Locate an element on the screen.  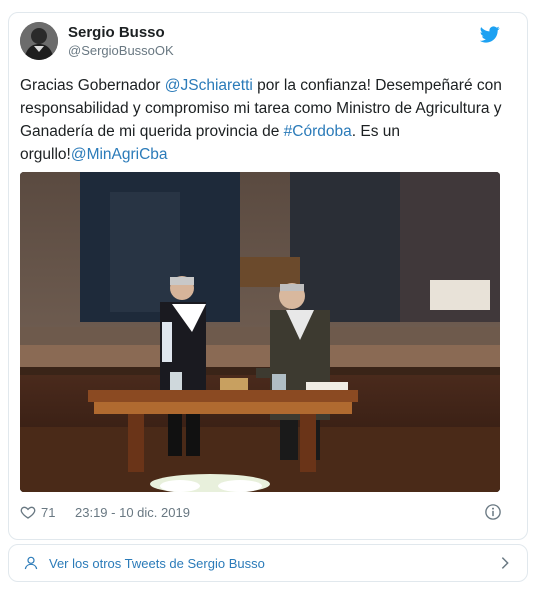
chevron-right-icon is located at coordinates (505, 563).